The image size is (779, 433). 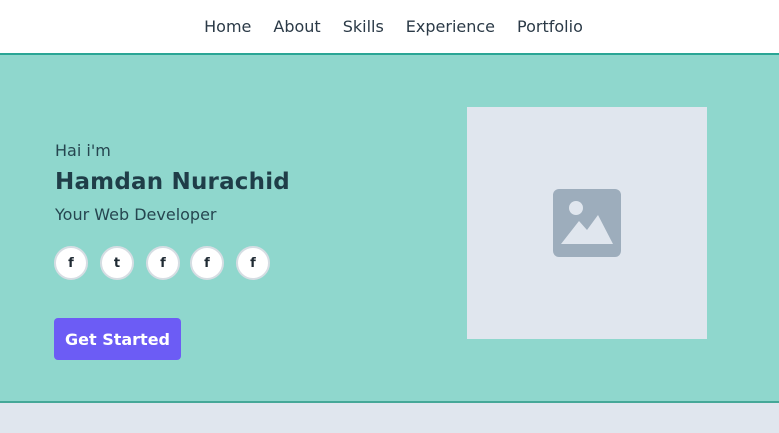 What do you see at coordinates (227, 26) in the screenshot?
I see `nav-link-home: Home` at bounding box center [227, 26].